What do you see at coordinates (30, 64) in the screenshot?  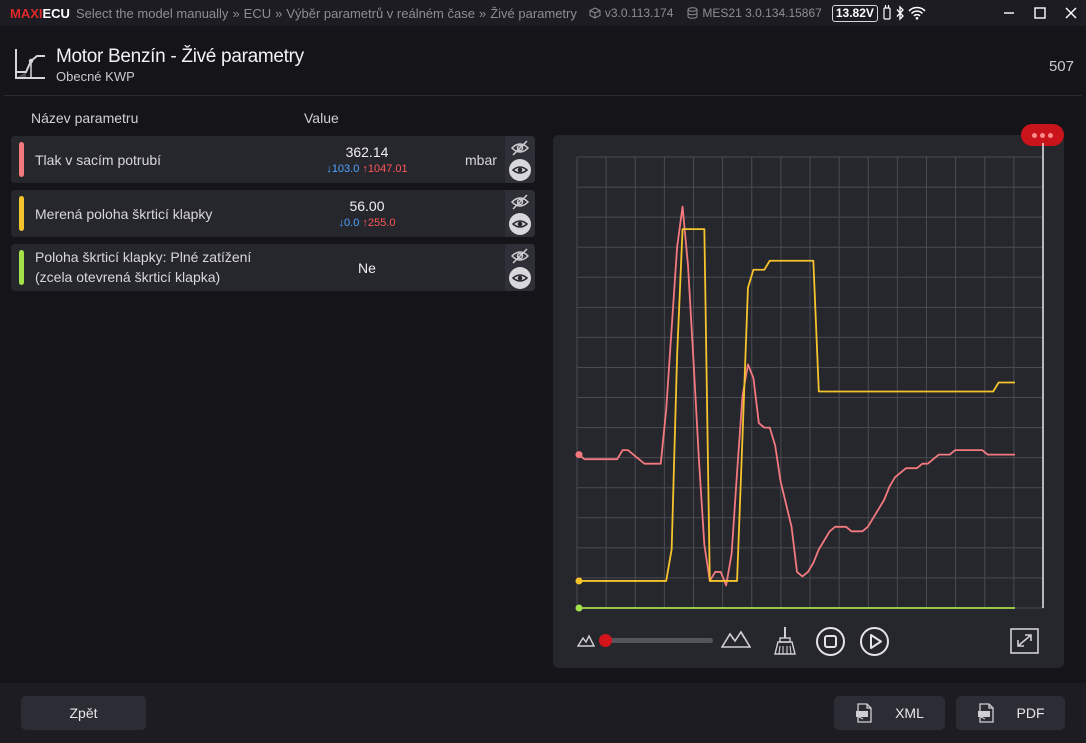 I see `live-data-chart-icon` at bounding box center [30, 64].